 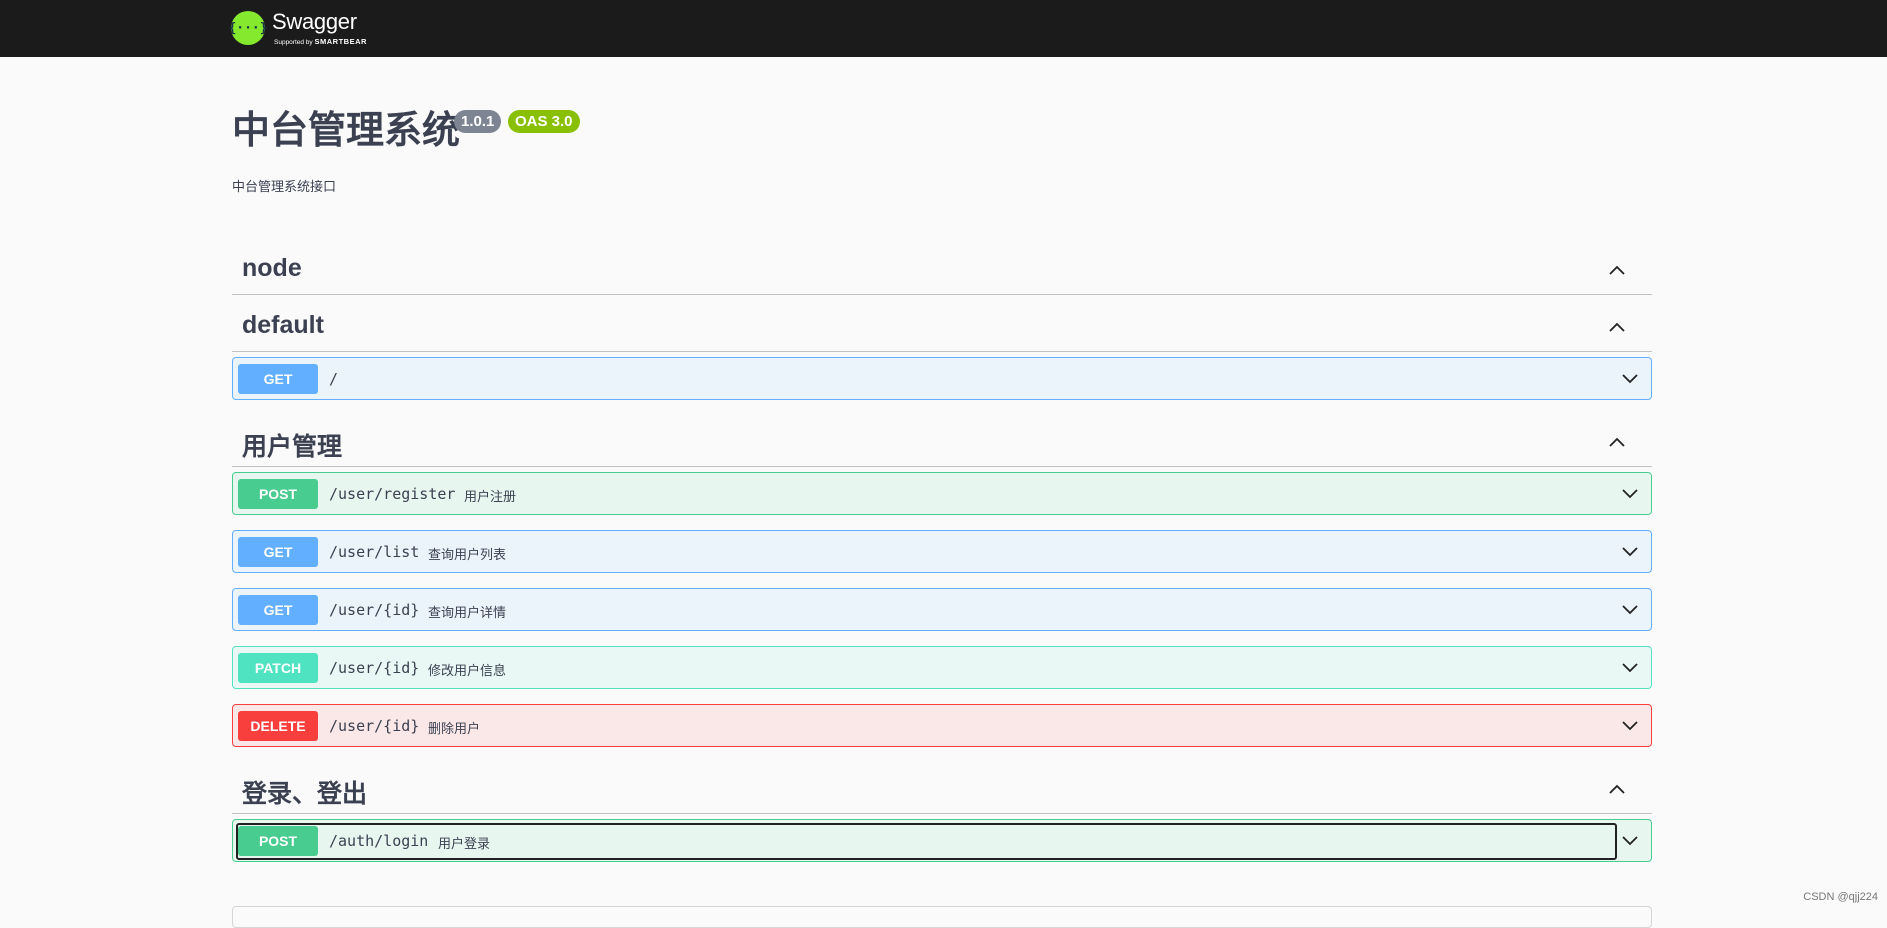 I want to click on operation-patch-user-id: PATCH /user/{id} 修改用户信息, so click(x=942, y=667).